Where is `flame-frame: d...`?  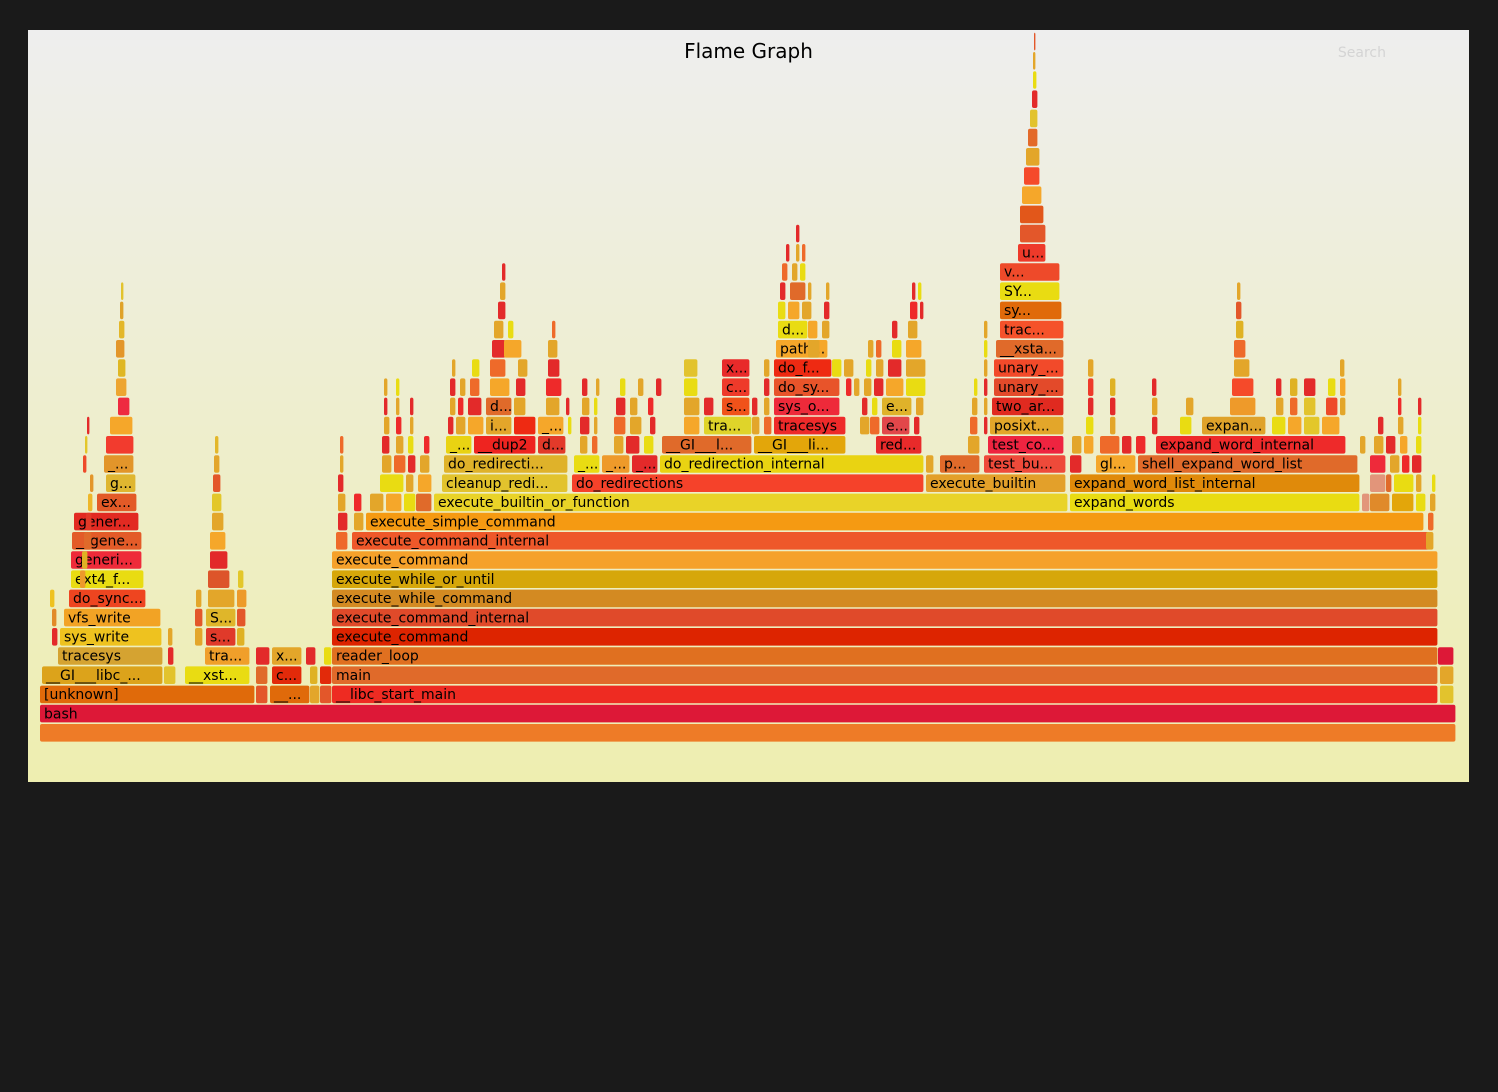
flame-frame: d... is located at coordinates (499, 406).